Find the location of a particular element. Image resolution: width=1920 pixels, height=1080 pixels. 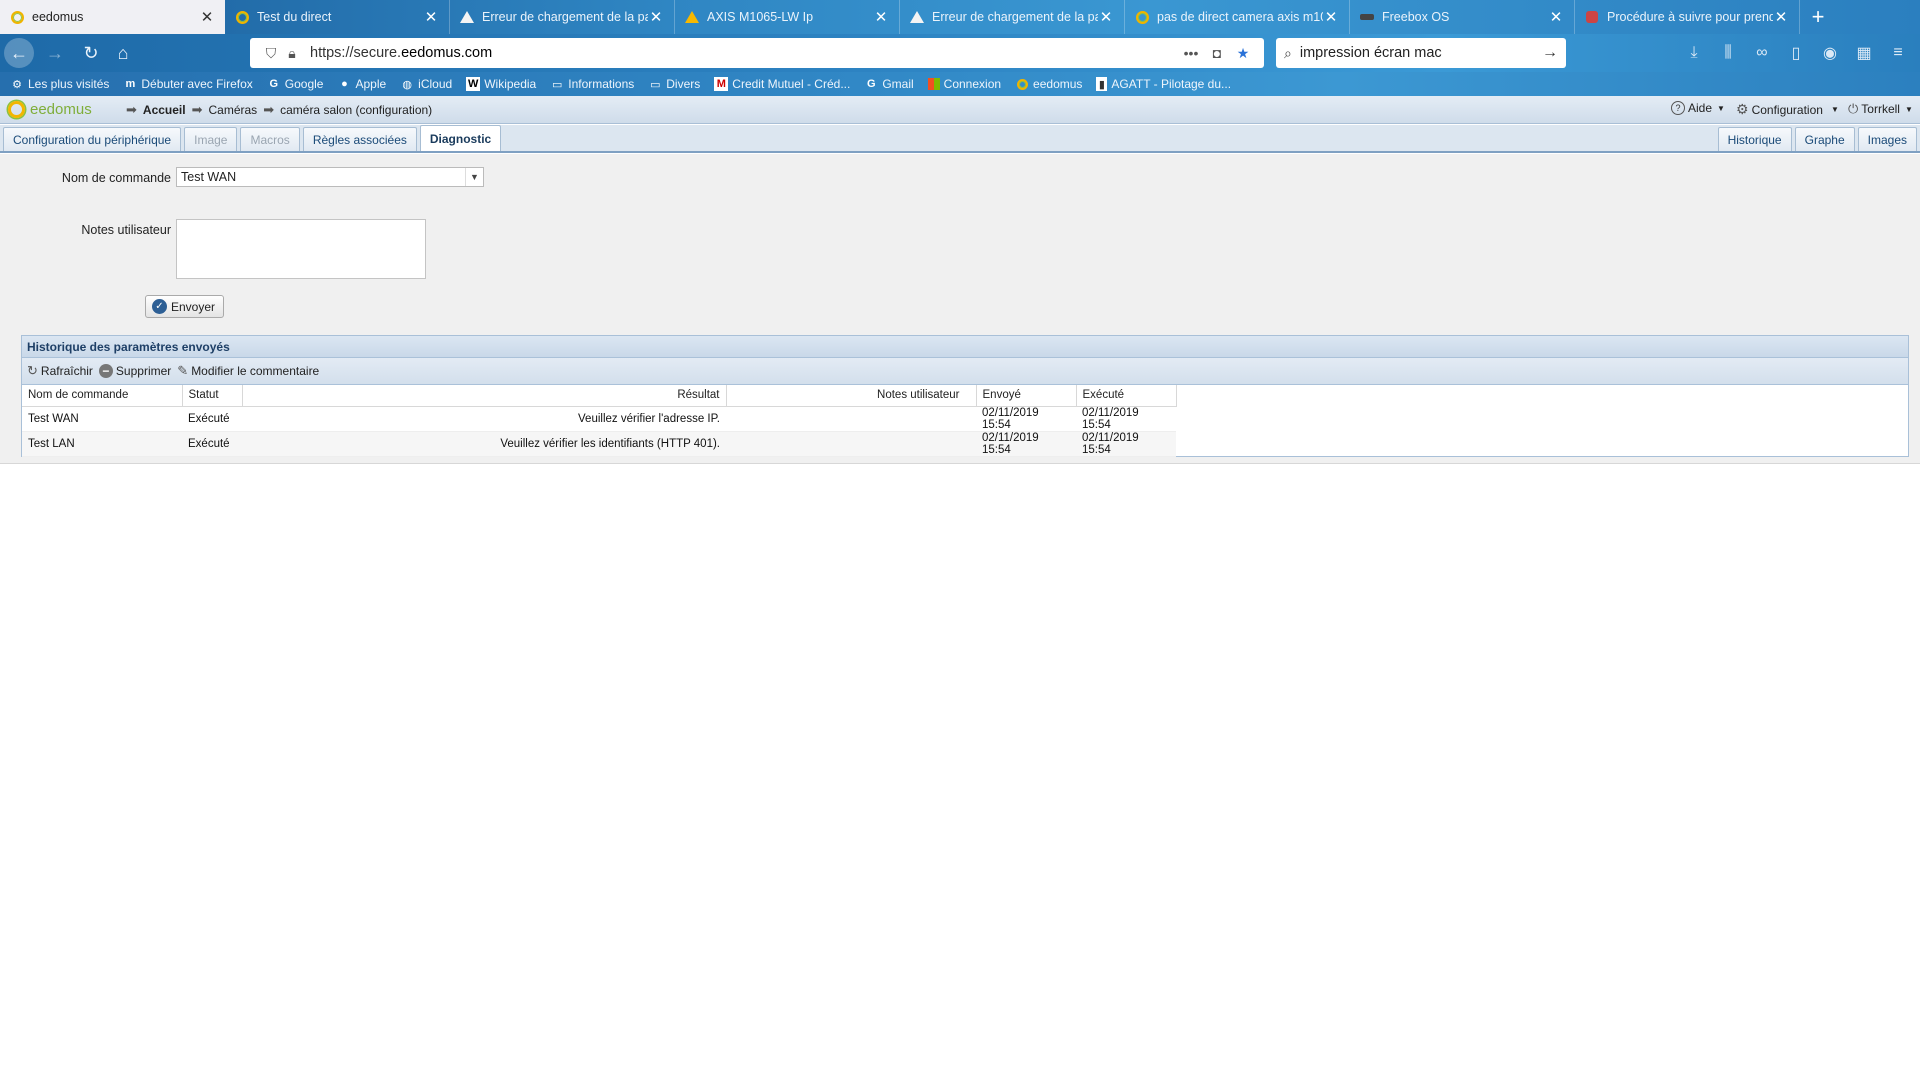

back-button: ← is located at coordinates (19, 53).